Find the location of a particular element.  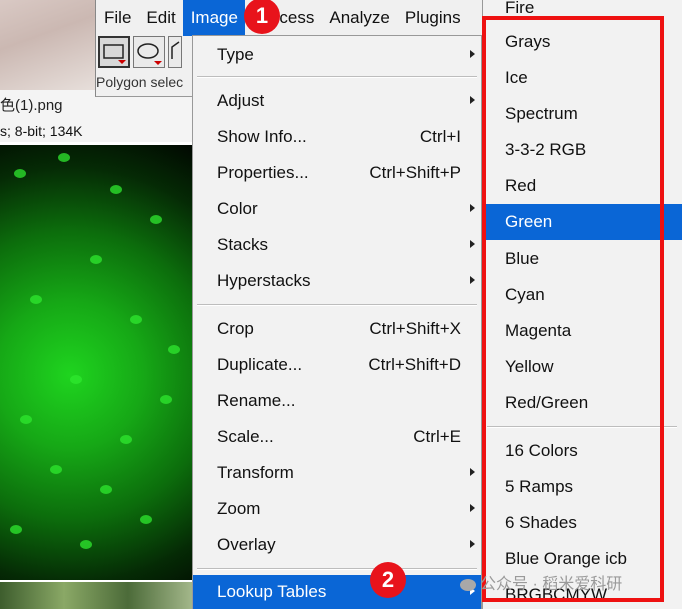

menu-item-label: Adjust is located at coordinates (241, 100).